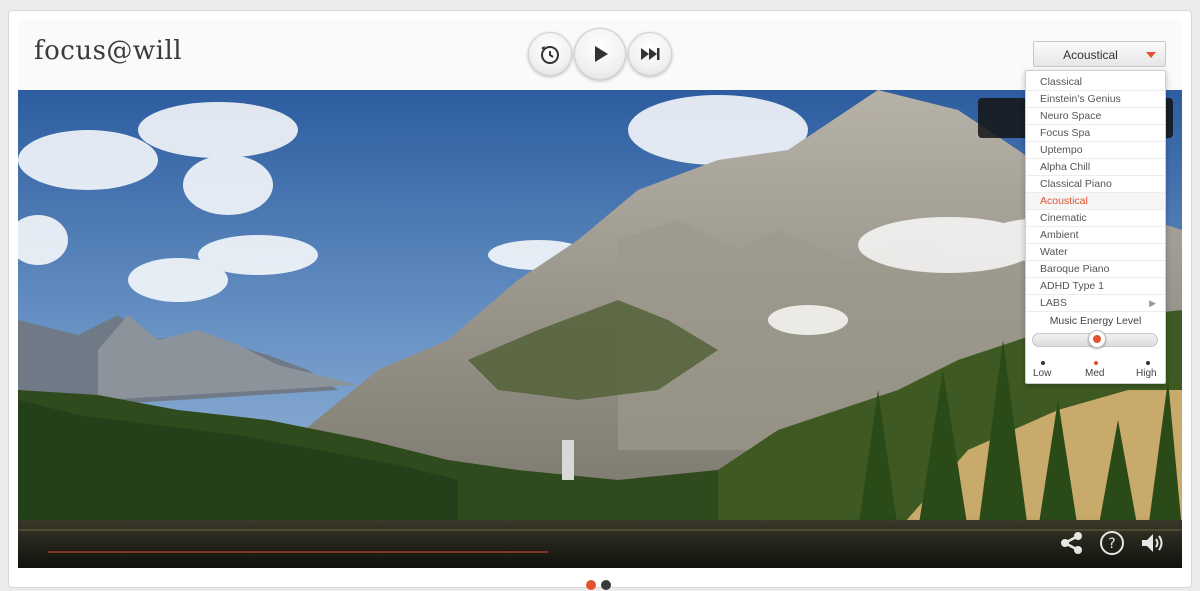 The image size is (1200, 591). Describe the element at coordinates (1042, 373) in the screenshot. I see `energy-label-low: Low` at that location.